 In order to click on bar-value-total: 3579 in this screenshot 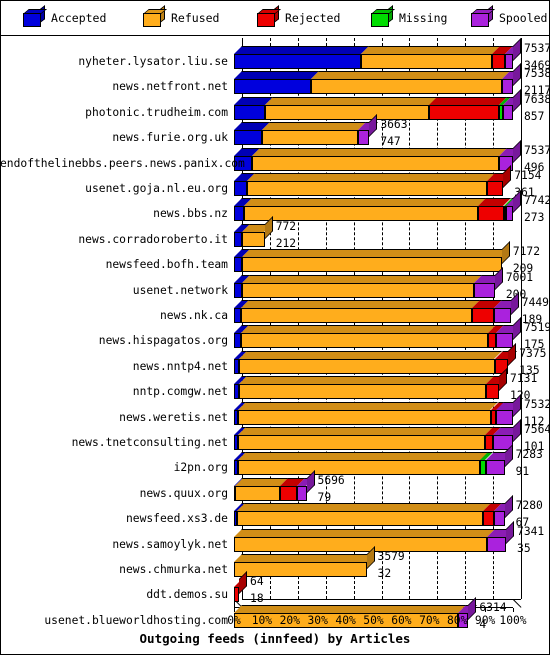, I will do `click(391, 556)`.